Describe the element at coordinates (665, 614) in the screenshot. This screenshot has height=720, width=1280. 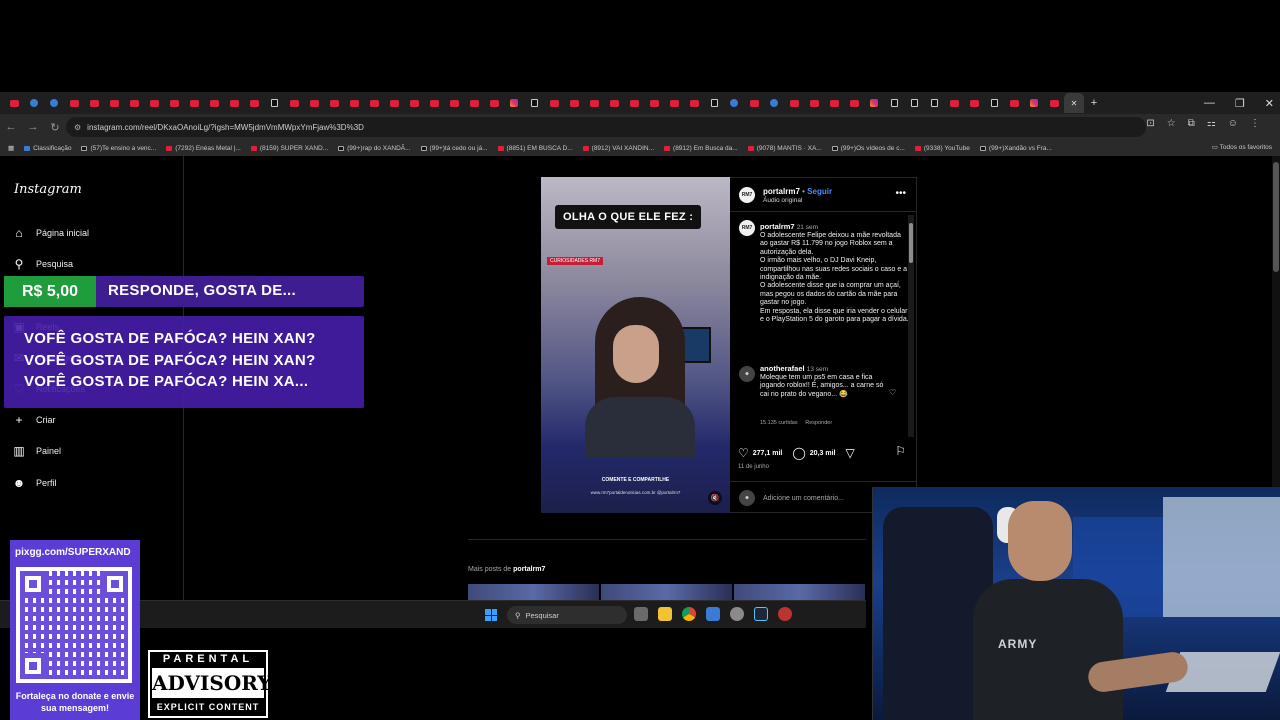
I see `file-explorer-icon` at that location.